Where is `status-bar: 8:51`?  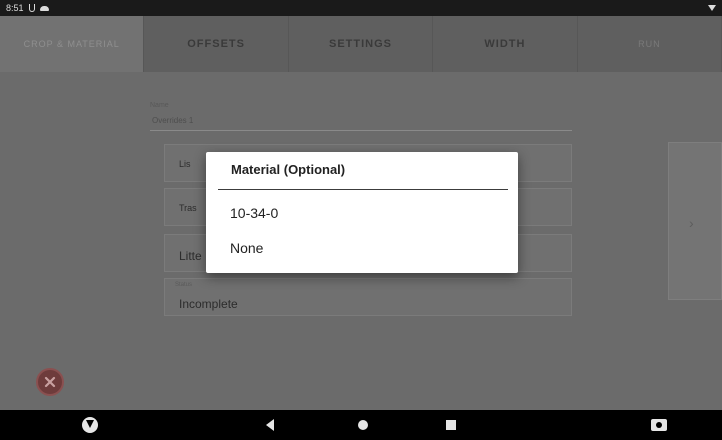
status-bar: 8:51 is located at coordinates (361, 8).